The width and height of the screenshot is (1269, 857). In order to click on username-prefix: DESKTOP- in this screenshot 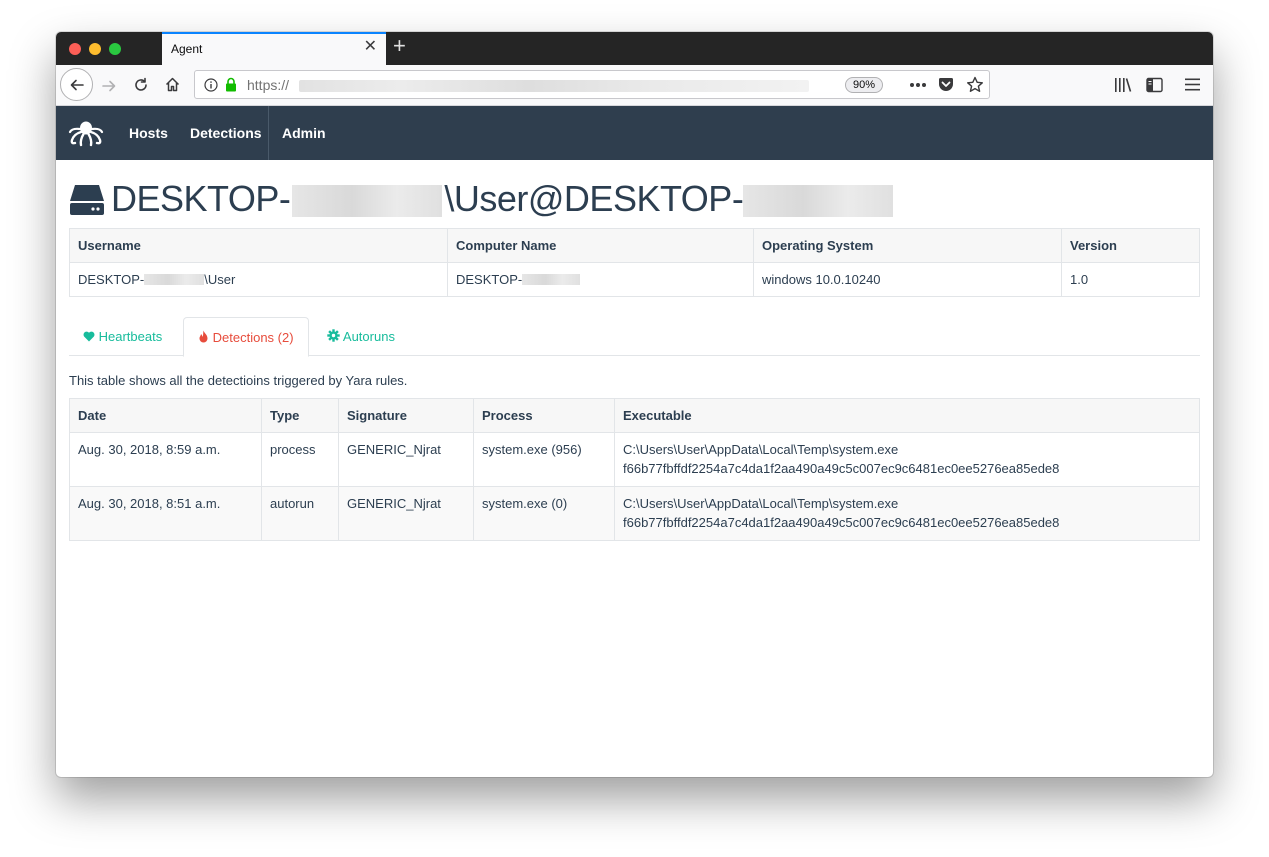, I will do `click(111, 279)`.